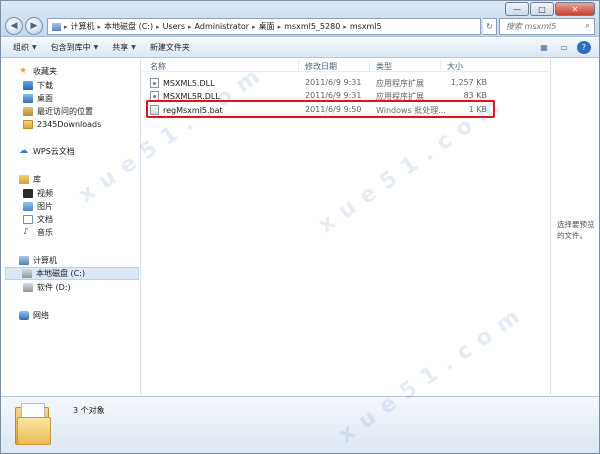 The image size is (600, 454). What do you see at coordinates (120, 47) in the screenshot?
I see `share-label: 共享` at bounding box center [120, 47].